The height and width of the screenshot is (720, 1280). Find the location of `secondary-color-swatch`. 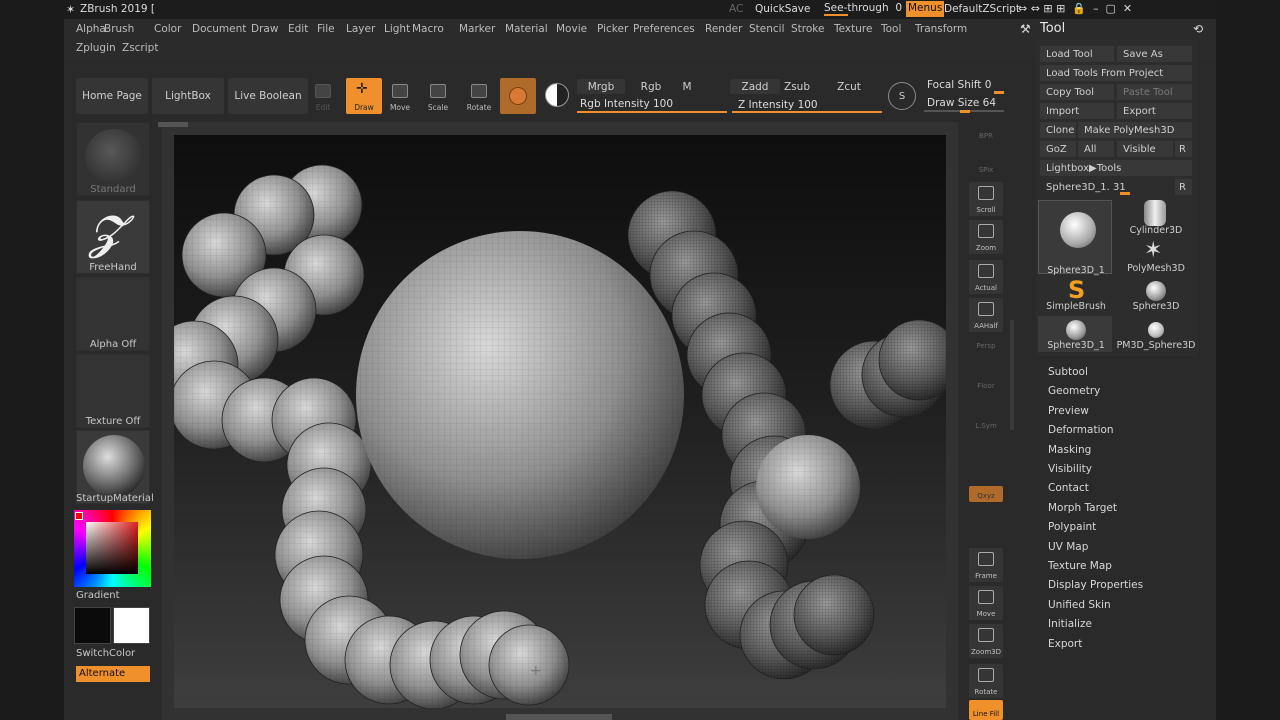

secondary-color-swatch is located at coordinates (92, 625).